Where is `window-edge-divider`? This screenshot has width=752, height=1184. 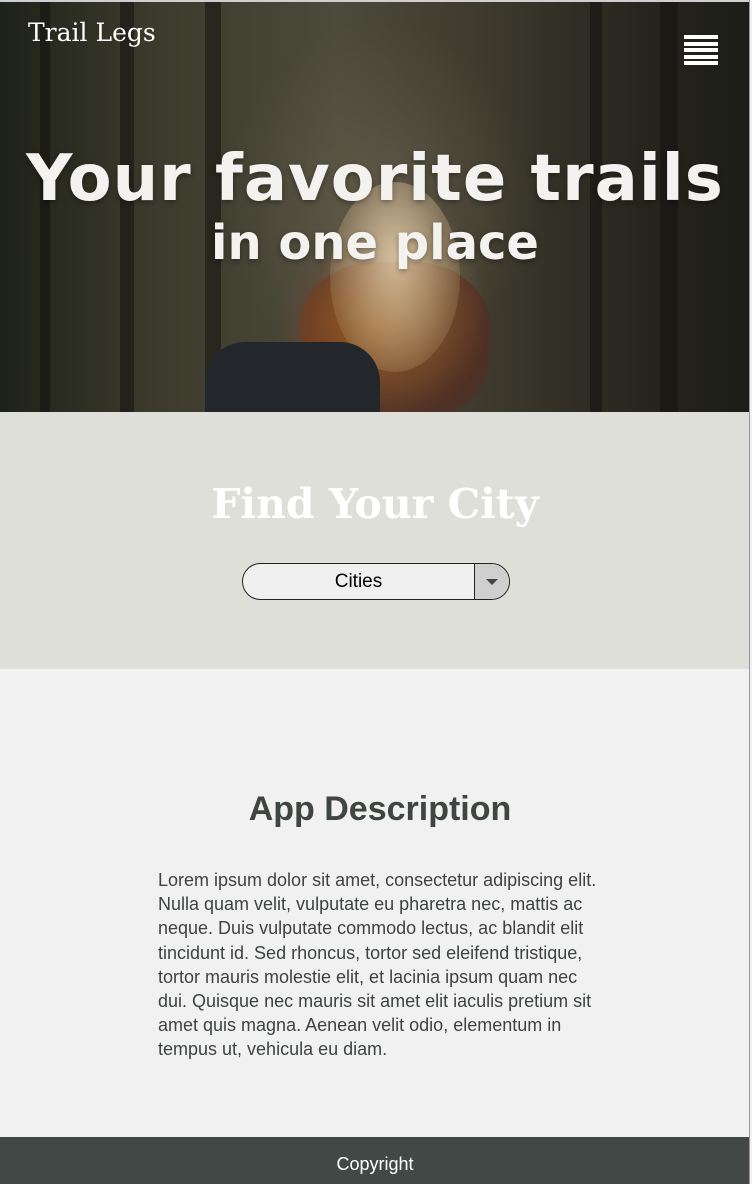
window-edge-divider is located at coordinates (749, 592).